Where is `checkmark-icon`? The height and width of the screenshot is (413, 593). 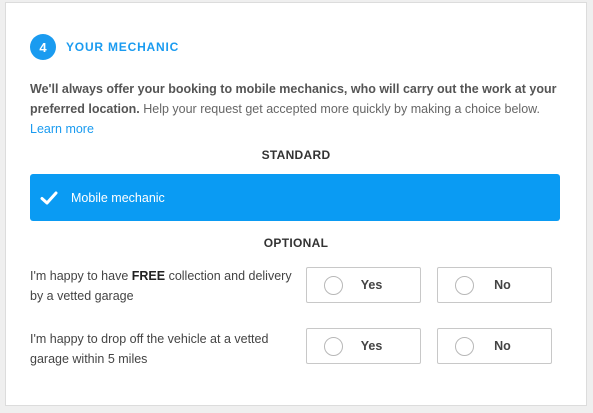
checkmark-icon is located at coordinates (49, 197).